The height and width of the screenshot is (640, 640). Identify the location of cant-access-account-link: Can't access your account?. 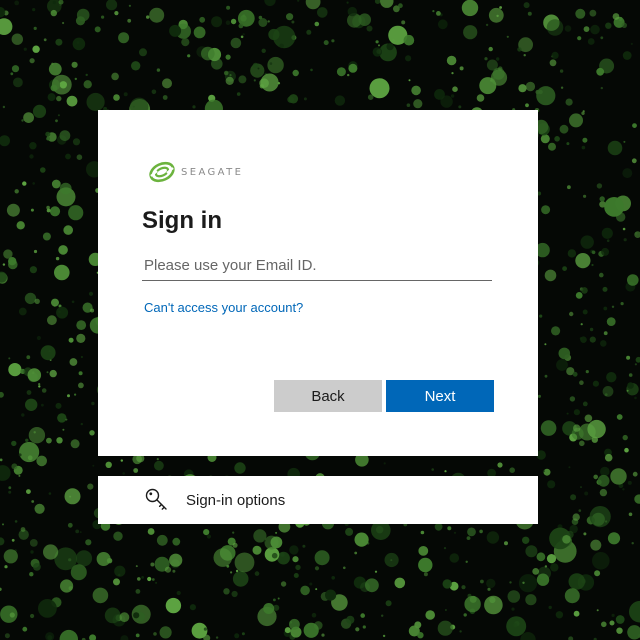
(223, 307).